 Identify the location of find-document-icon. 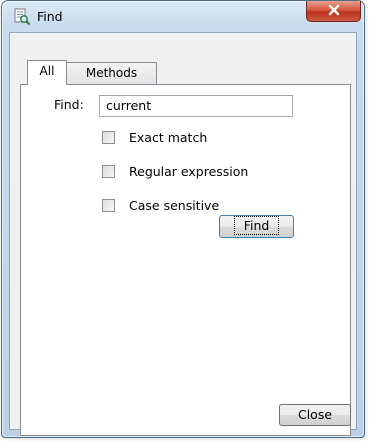
(22, 17).